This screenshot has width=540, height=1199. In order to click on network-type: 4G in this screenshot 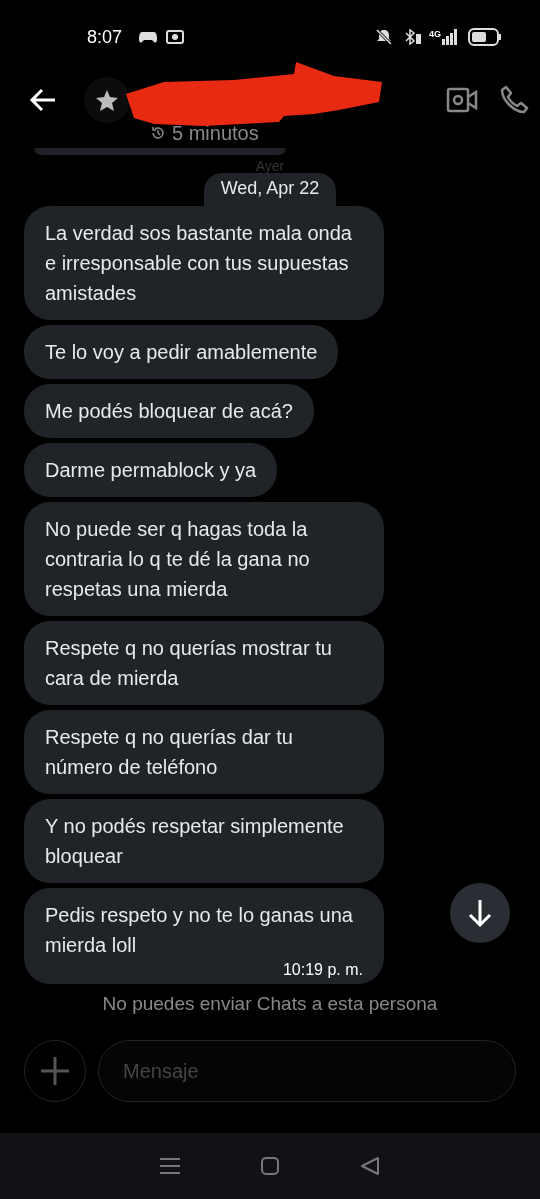, I will do `click(435, 34)`.